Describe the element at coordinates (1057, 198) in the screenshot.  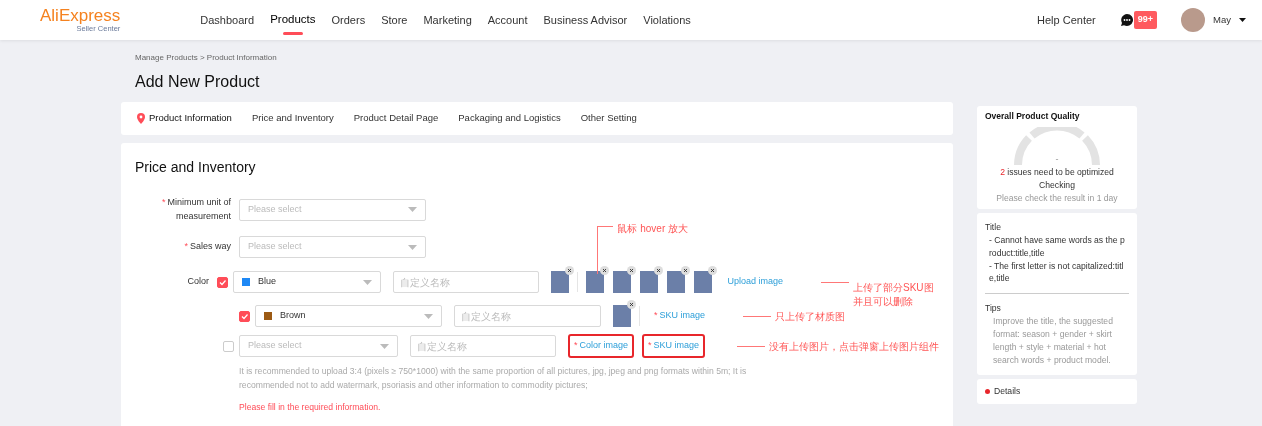
I see `hint-text: Please check the result in 1 day` at that location.